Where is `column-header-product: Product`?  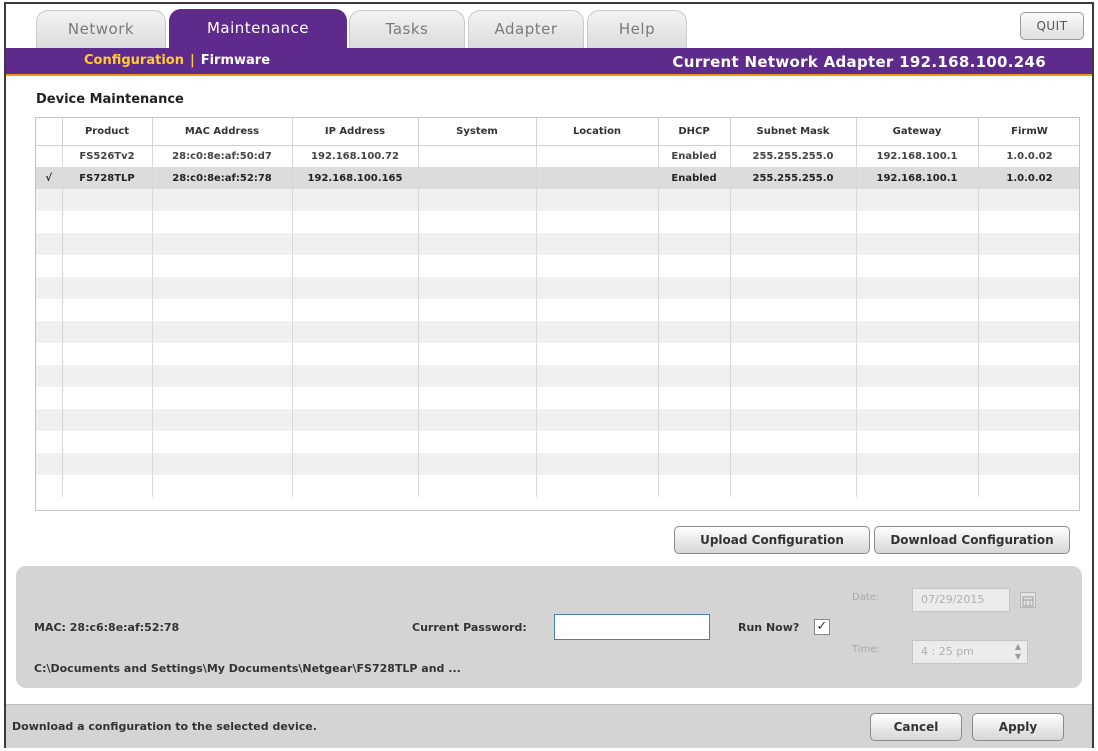
column-header-product: Product is located at coordinates (107, 132).